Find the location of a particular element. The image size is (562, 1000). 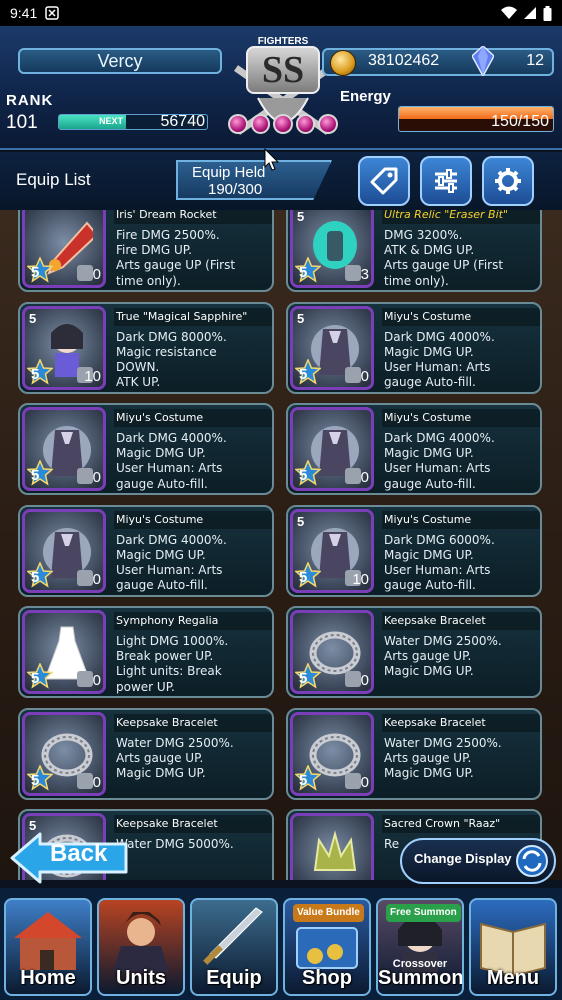

tag-icon is located at coordinates (384, 181).